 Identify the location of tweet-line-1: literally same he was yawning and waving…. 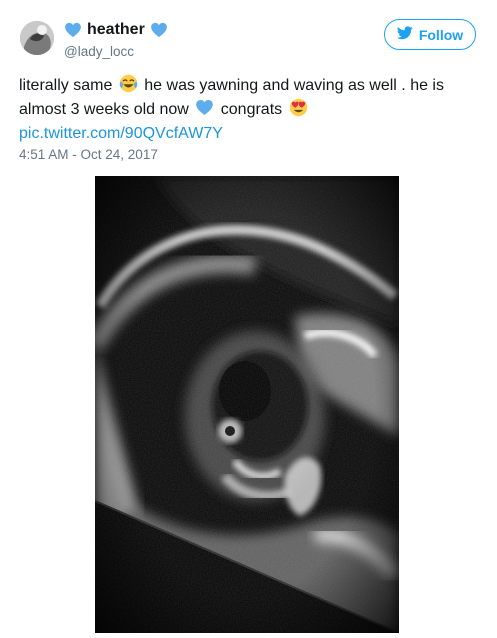
(249, 86).